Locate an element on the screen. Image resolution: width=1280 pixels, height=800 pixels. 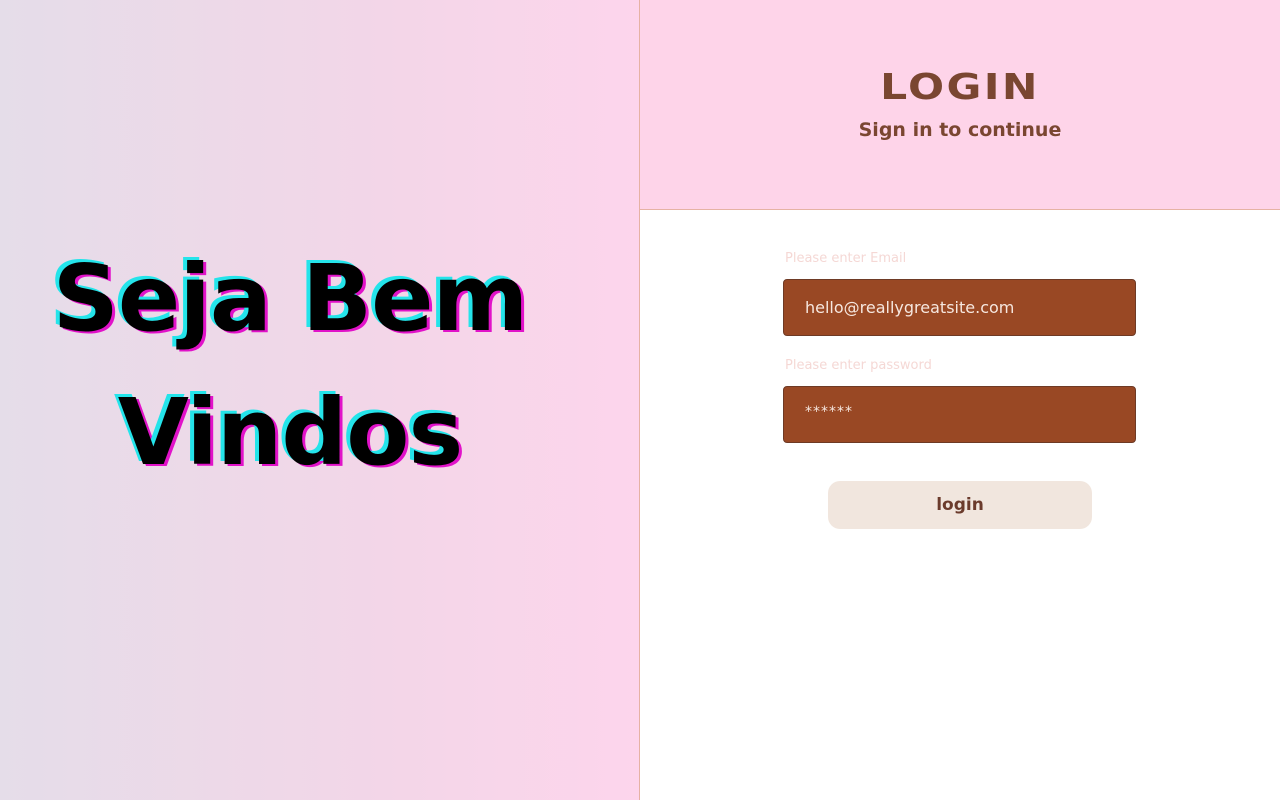
password-label: Please enter password is located at coordinates (858, 365).